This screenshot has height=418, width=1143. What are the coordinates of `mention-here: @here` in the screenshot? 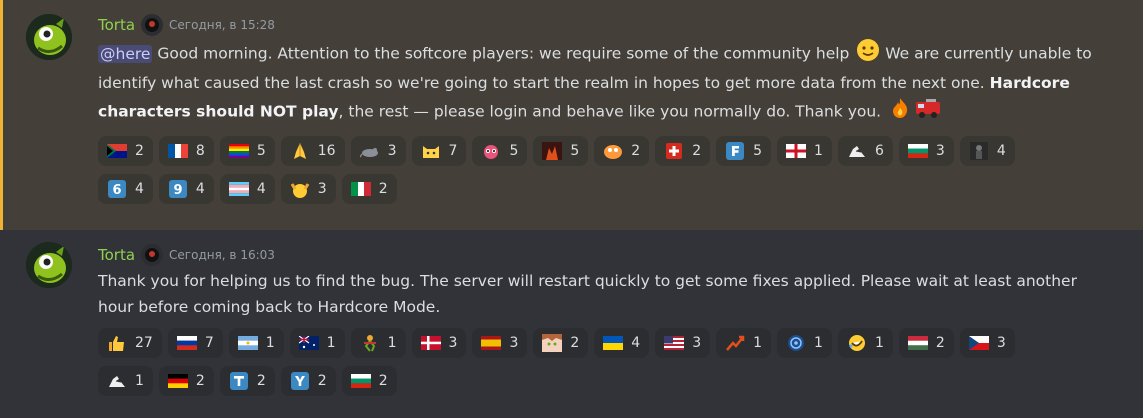 It's located at (125, 53).